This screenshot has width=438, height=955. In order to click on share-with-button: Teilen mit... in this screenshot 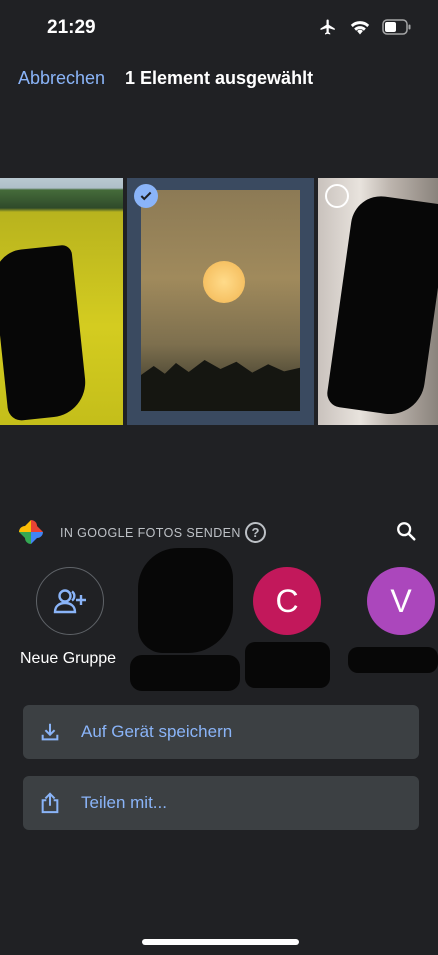, I will do `click(221, 803)`.